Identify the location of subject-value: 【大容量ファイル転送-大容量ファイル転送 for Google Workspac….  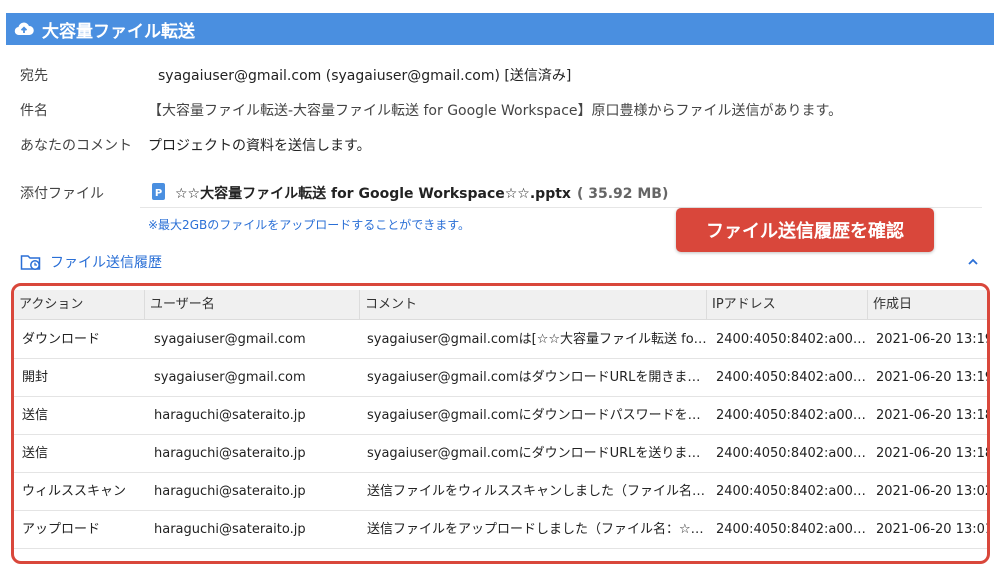
(495, 111).